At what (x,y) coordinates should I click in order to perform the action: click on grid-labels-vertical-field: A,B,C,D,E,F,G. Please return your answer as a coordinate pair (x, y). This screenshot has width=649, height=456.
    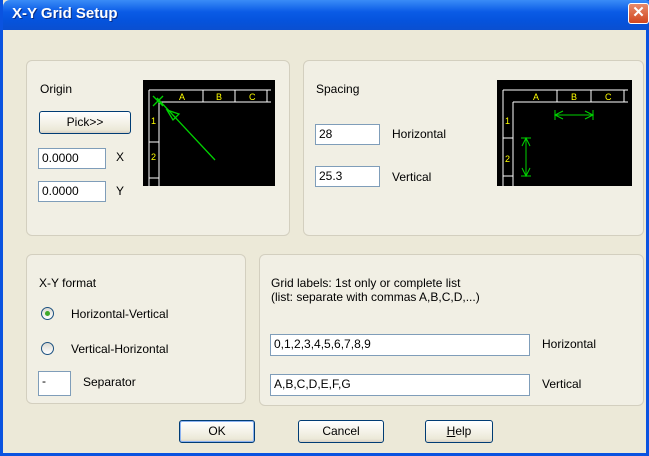
    Looking at the image, I should click on (400, 385).